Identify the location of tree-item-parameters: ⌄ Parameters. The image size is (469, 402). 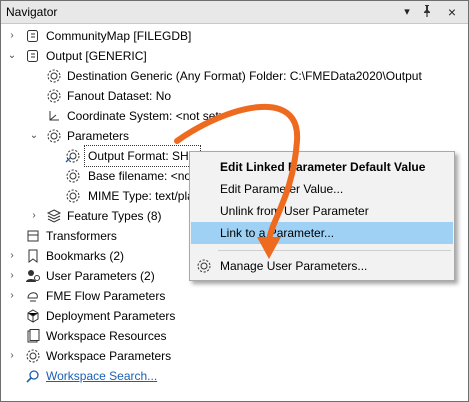
(231, 136).